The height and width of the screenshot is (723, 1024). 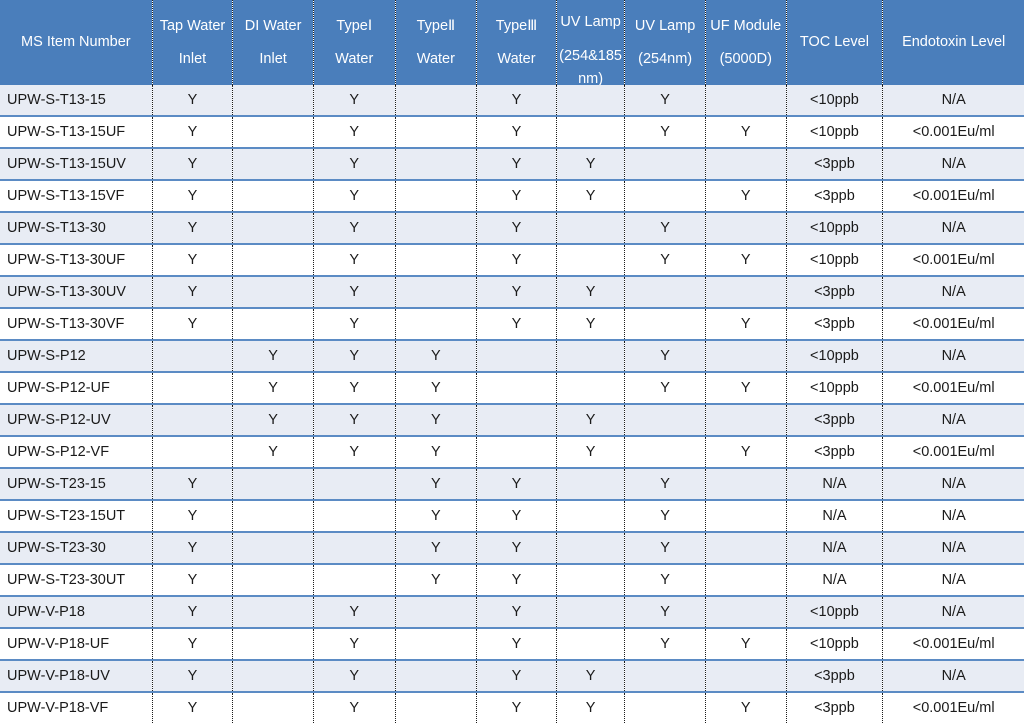 I want to click on table-row: UPW-S-T13-15 Y Y Y Y <10ppb N/A, so click(x=512, y=100).